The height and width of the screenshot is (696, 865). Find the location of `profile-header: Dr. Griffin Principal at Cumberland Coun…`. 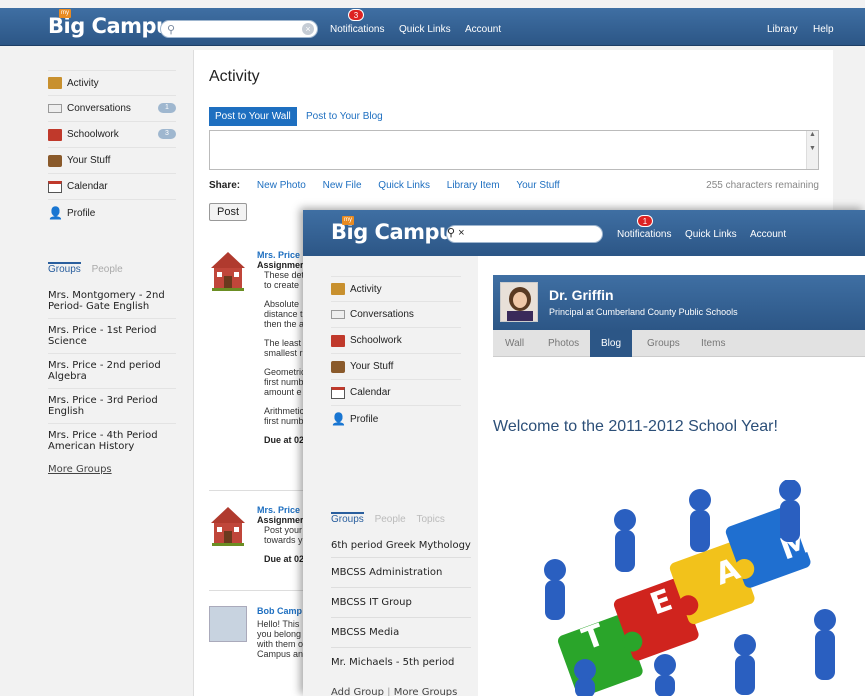

profile-header: Dr. Griffin Principal at Cumberland Coun… is located at coordinates (679, 302).